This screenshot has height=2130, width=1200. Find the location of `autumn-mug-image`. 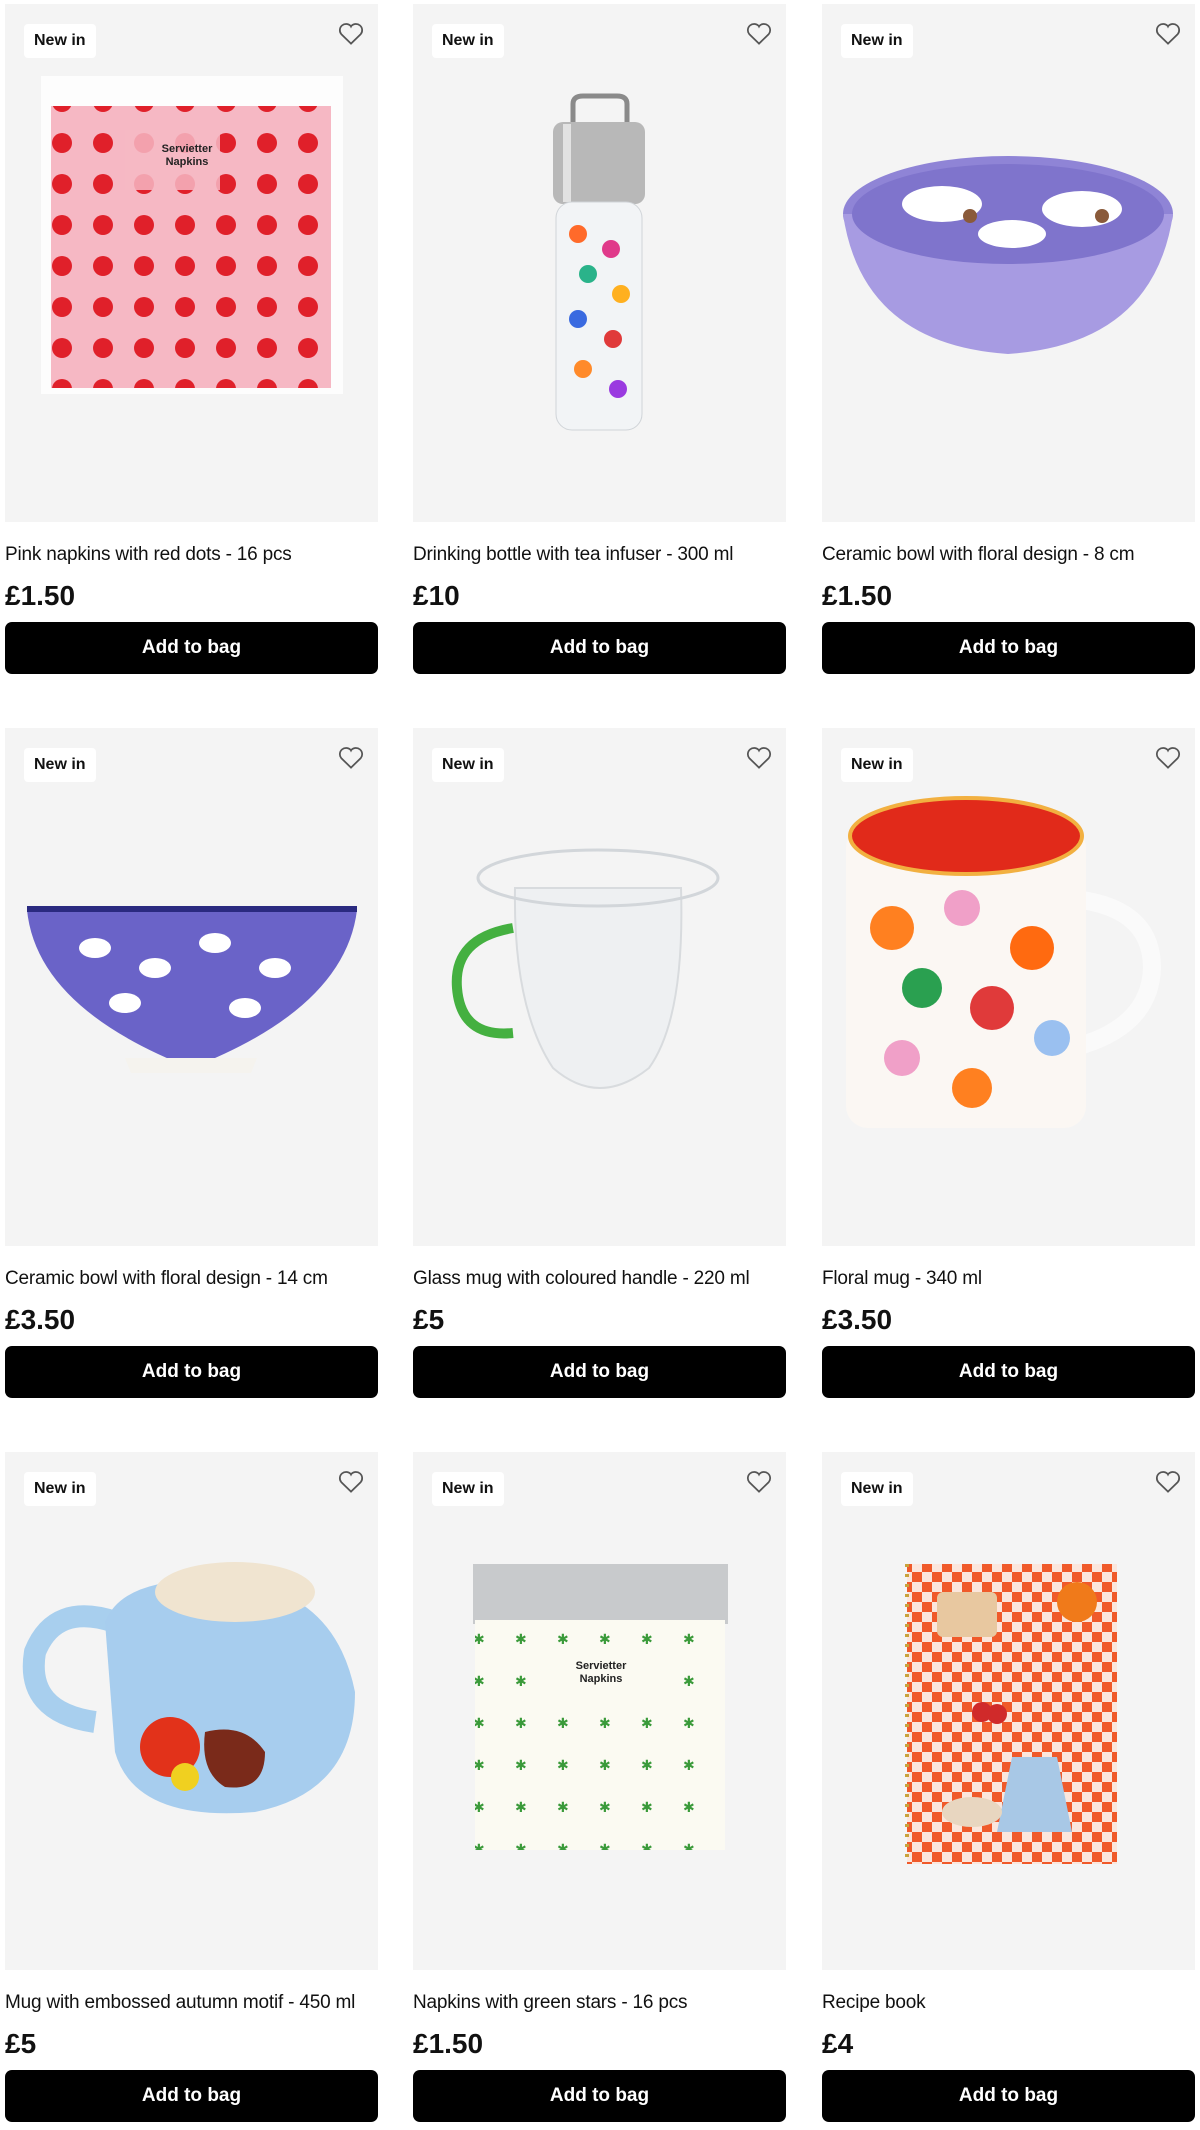

autumn-mug-image is located at coordinates (188, 1688).